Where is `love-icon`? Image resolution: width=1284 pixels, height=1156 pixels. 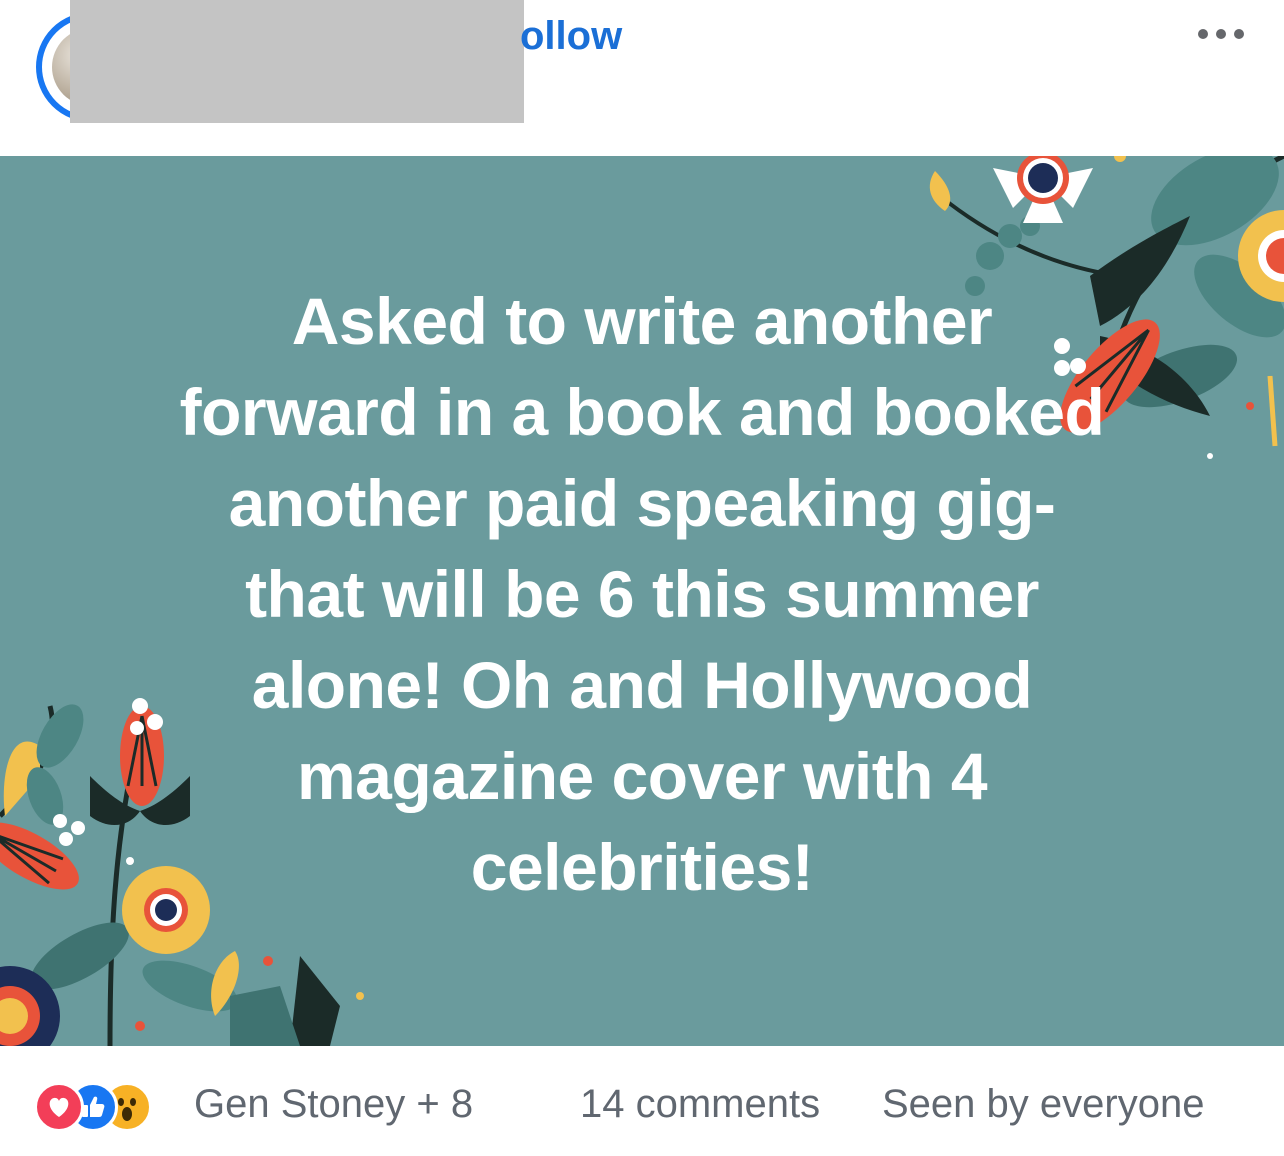
love-icon is located at coordinates (59, 1107).